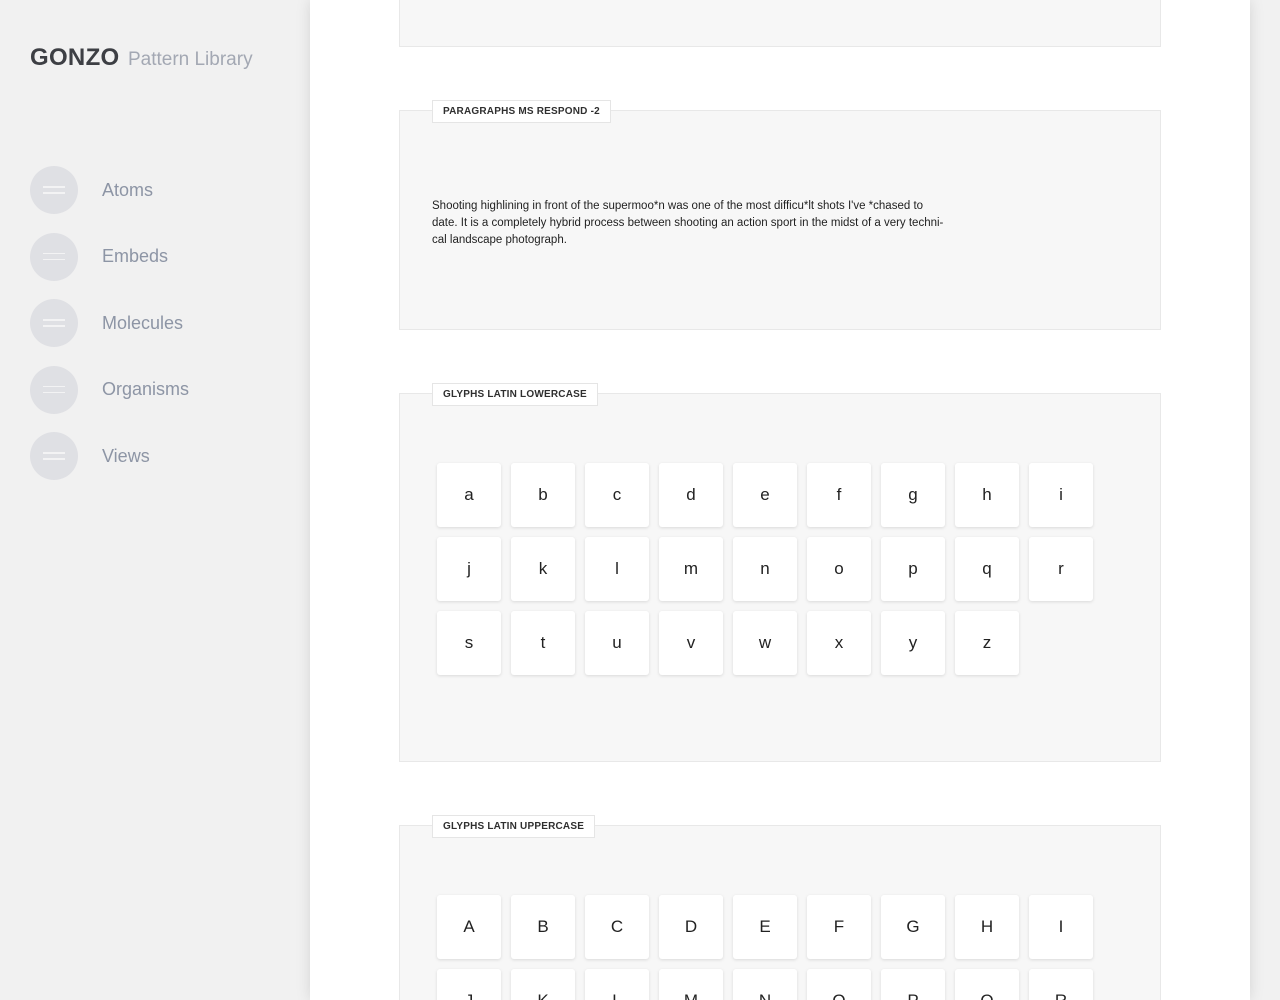 Image resolution: width=1280 pixels, height=1000 pixels. I want to click on section-title: GLYPHS LATIN UPPERCASE, so click(514, 826).